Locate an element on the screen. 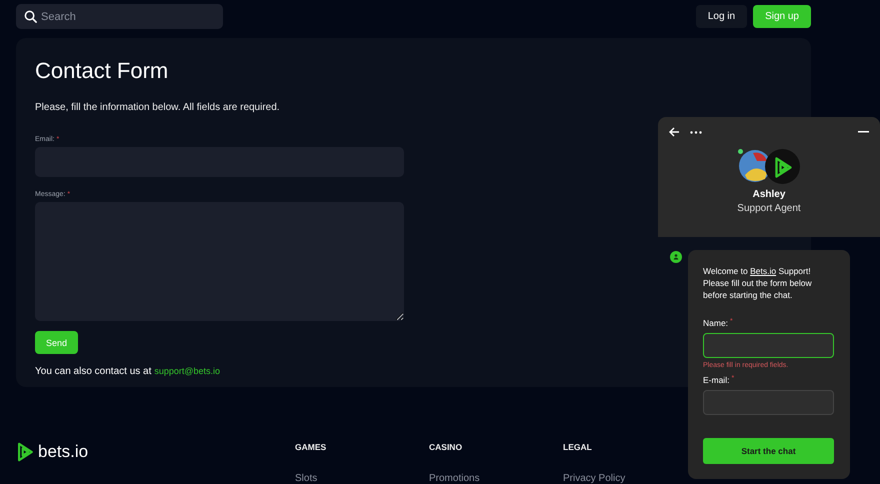 This screenshot has width=880, height=484. field-label: E-mail: is located at coordinates (716, 380).